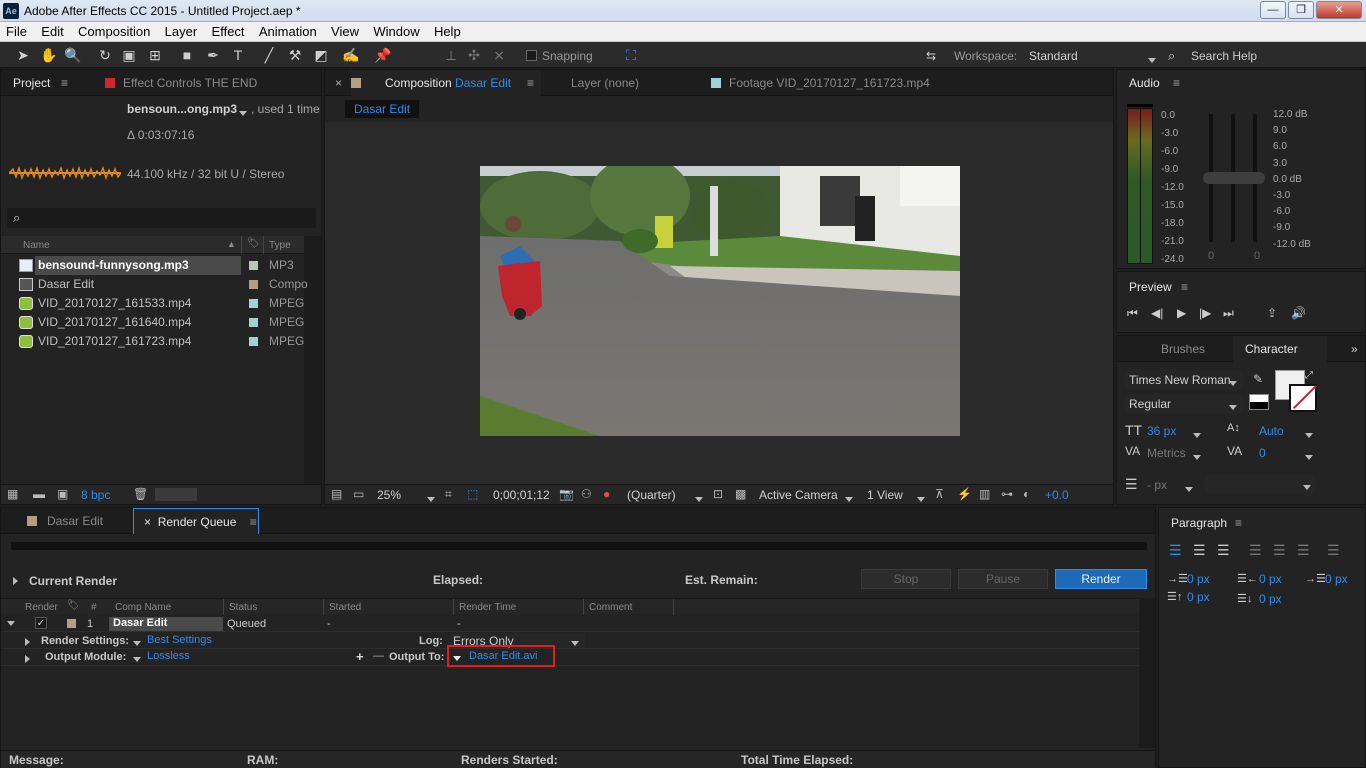 The width and height of the screenshot is (1366, 768). Describe the element at coordinates (137, 660) in the screenshot. I see `output-module-dropdown-icon` at that location.